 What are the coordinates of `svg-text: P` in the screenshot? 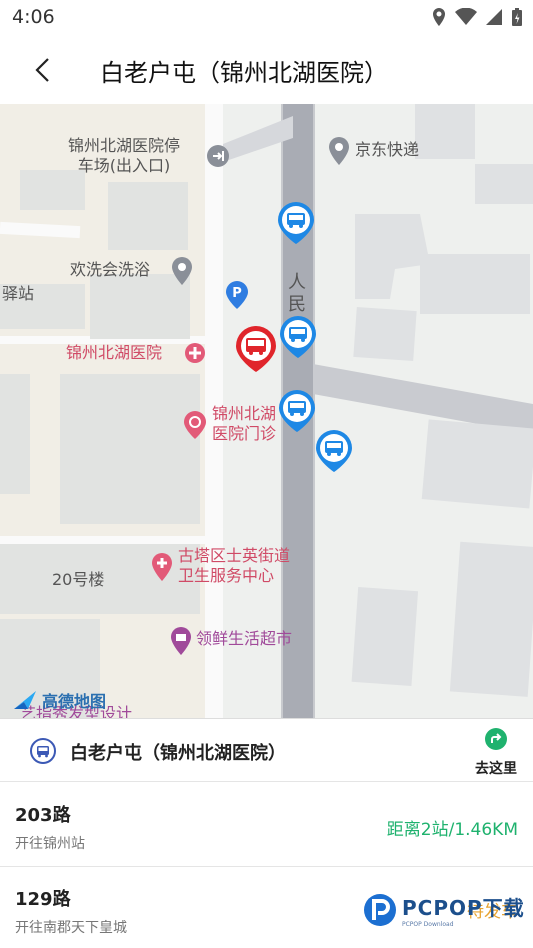 It's located at (237, 293).